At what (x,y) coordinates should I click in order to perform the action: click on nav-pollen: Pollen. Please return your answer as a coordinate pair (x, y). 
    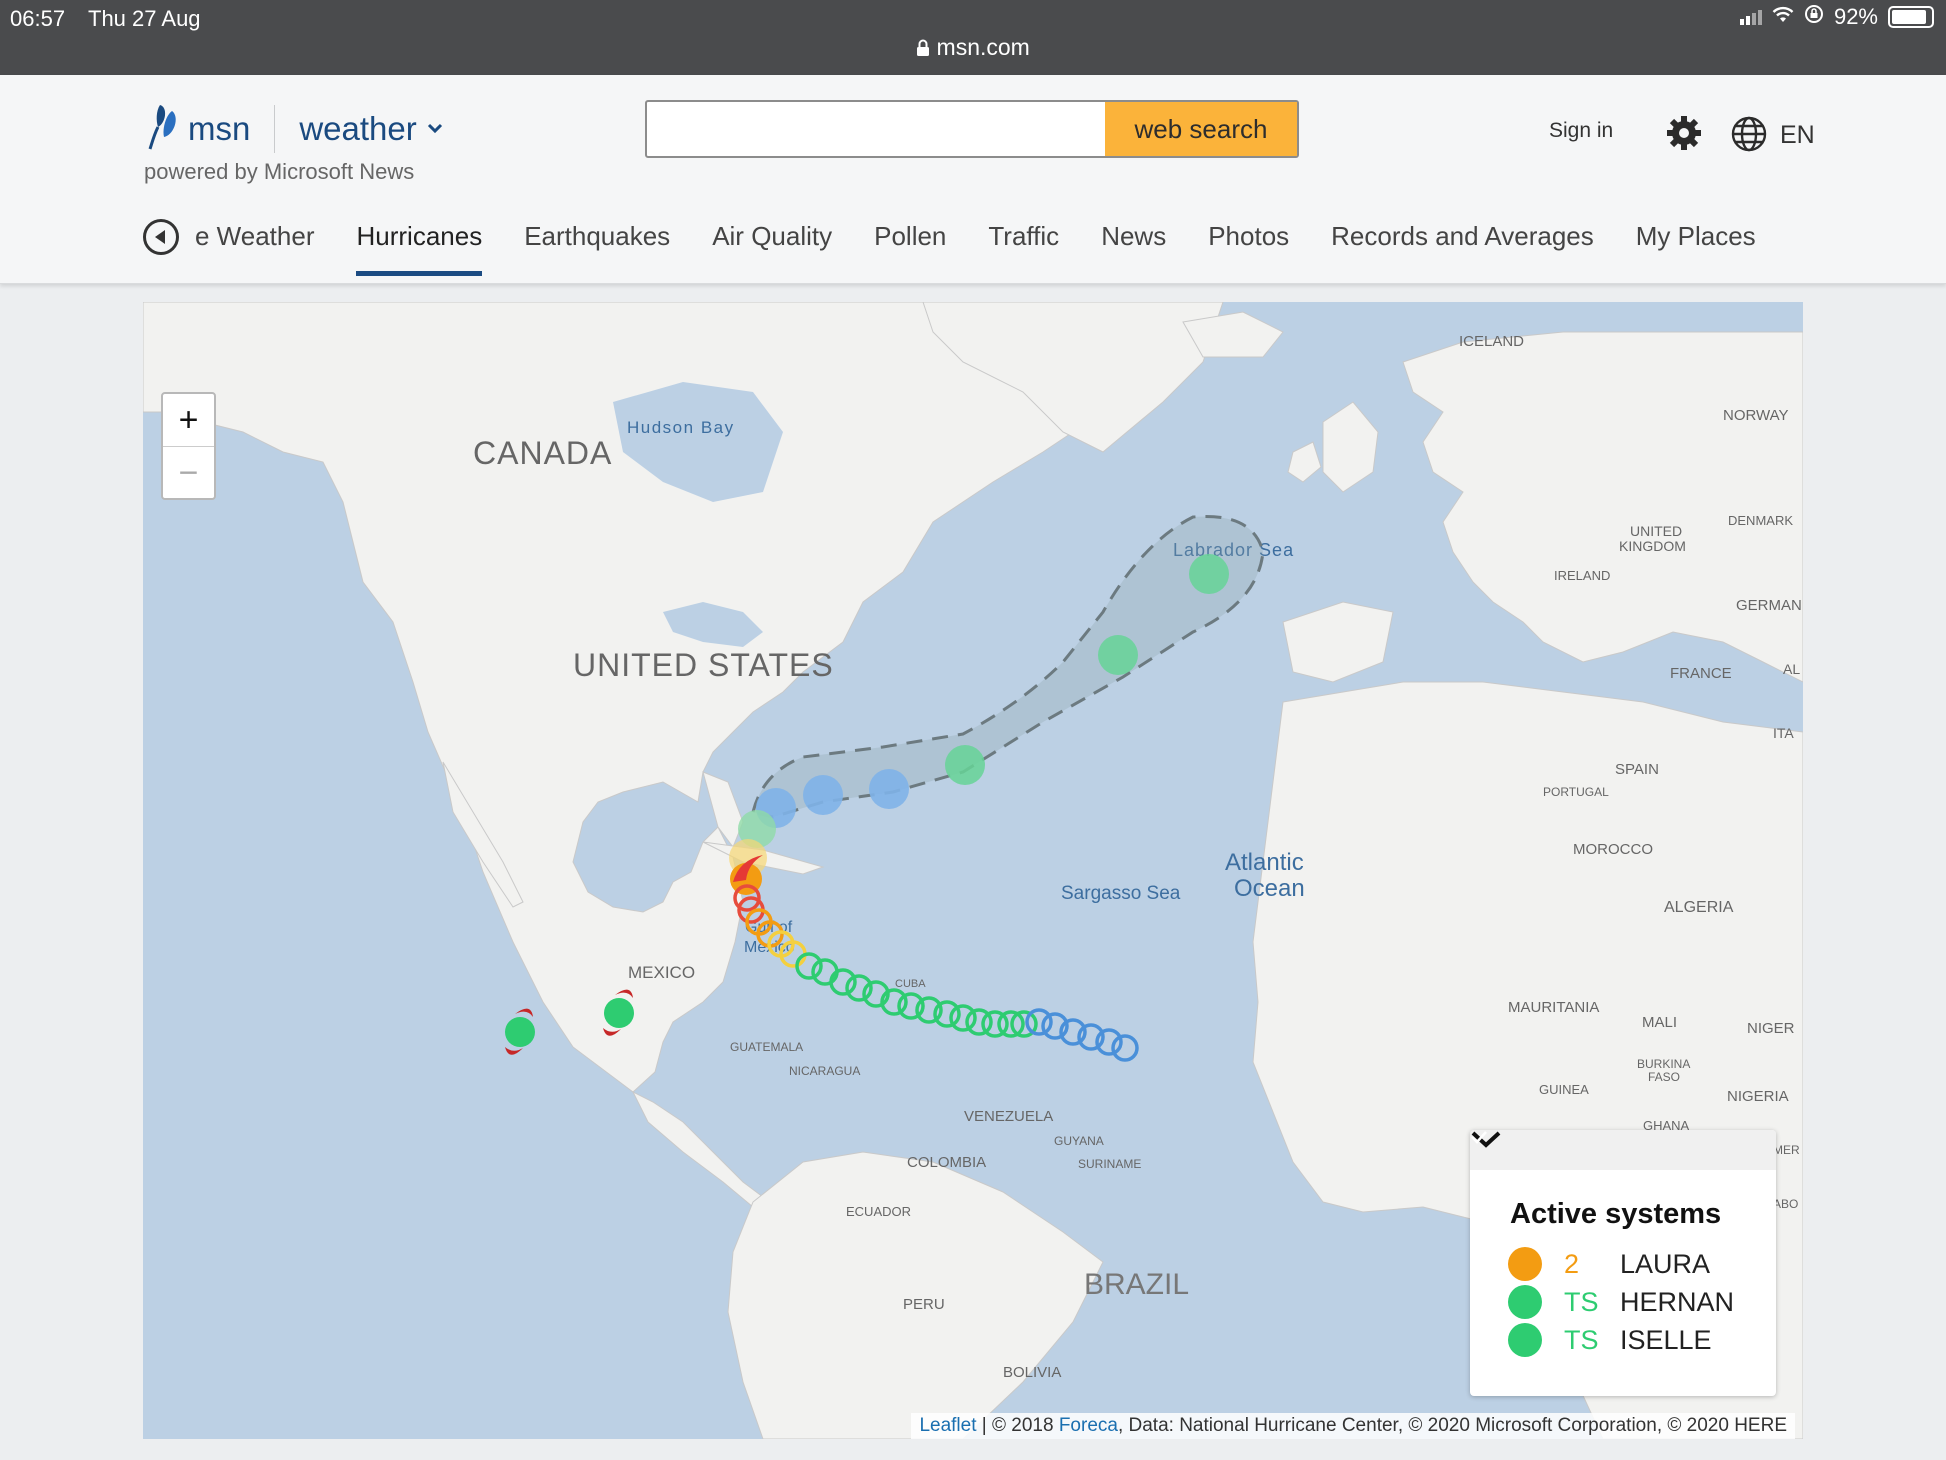
    Looking at the image, I should click on (910, 247).